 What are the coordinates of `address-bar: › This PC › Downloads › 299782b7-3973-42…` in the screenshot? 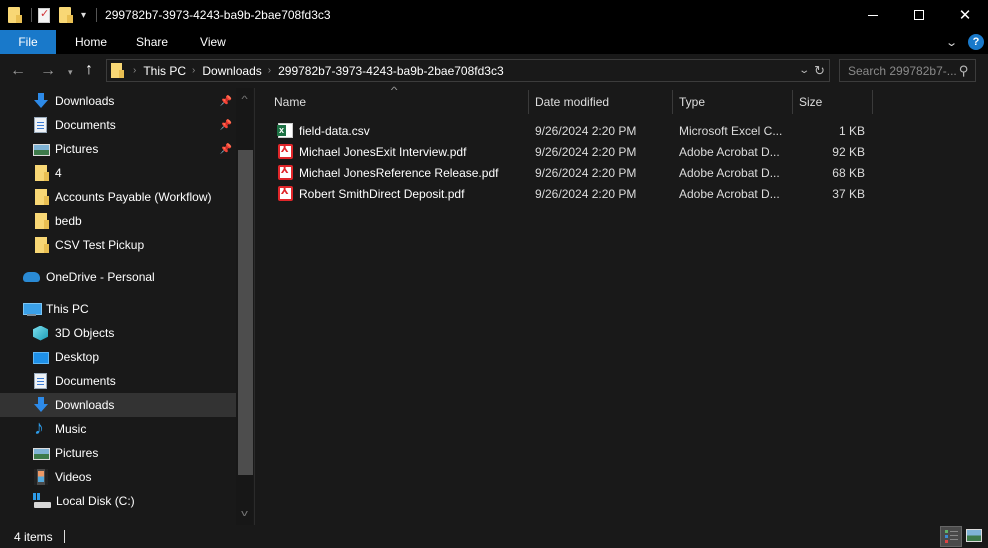 It's located at (468, 70).